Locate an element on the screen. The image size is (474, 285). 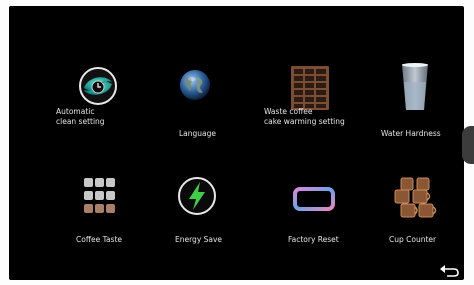
menu-item-label: Waste coffee cake warming setting is located at coordinates (304, 116).